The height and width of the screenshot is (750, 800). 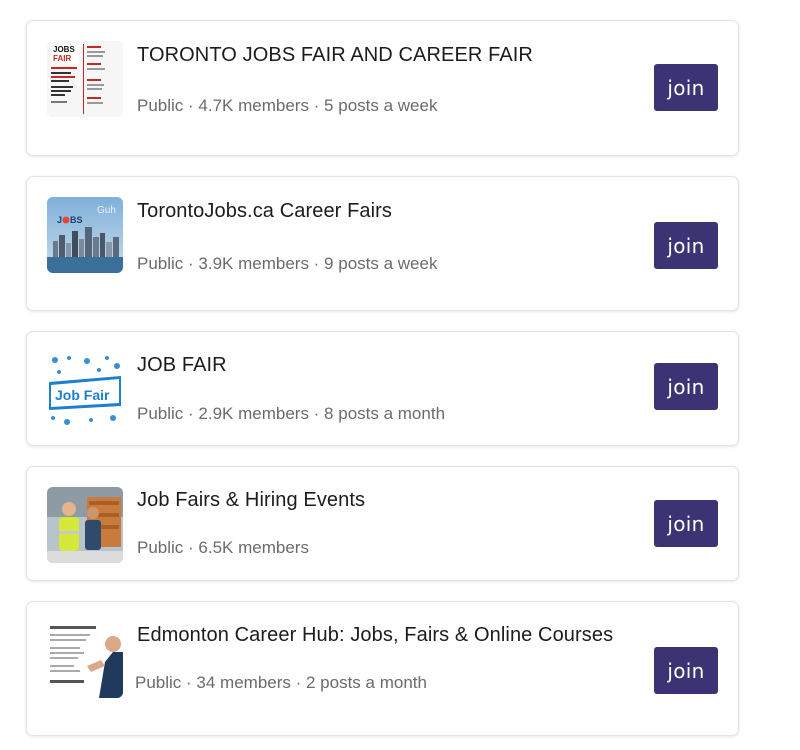 I want to click on group-title: TORONTO JOBS FAIR AND CAREER FAIR, so click(x=335, y=55).